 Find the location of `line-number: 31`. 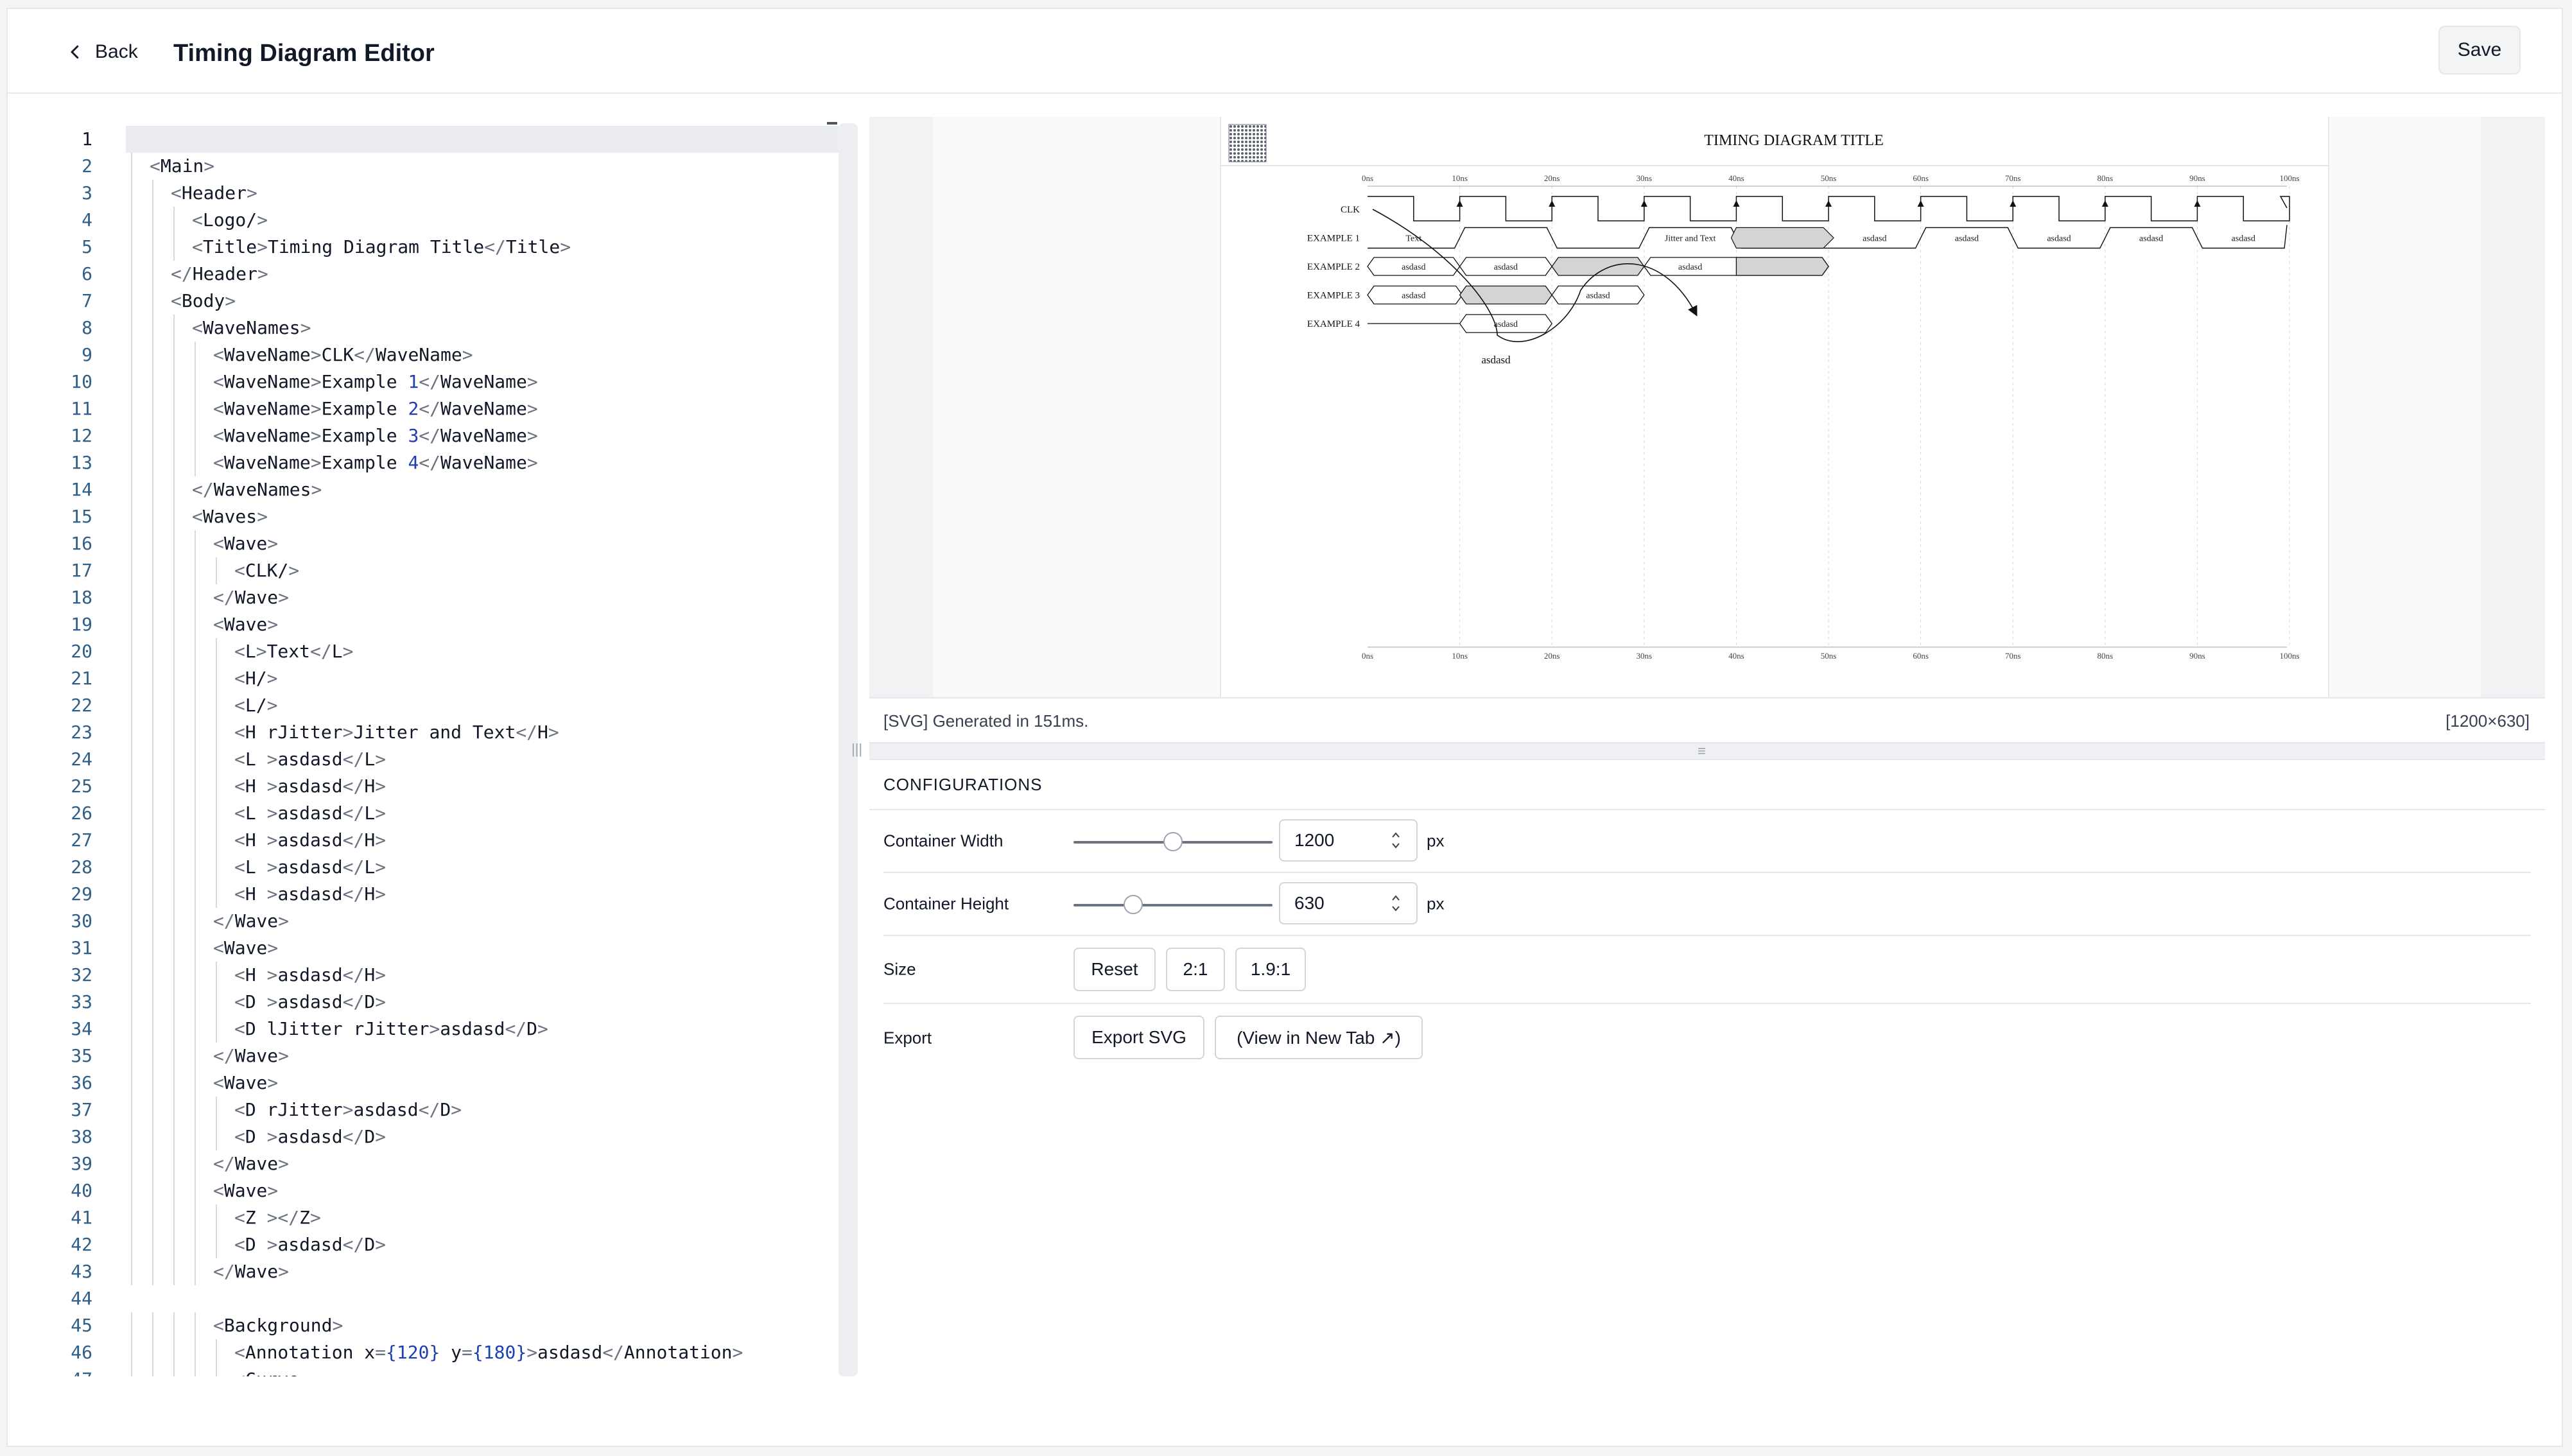

line-number: 31 is located at coordinates (81, 947).